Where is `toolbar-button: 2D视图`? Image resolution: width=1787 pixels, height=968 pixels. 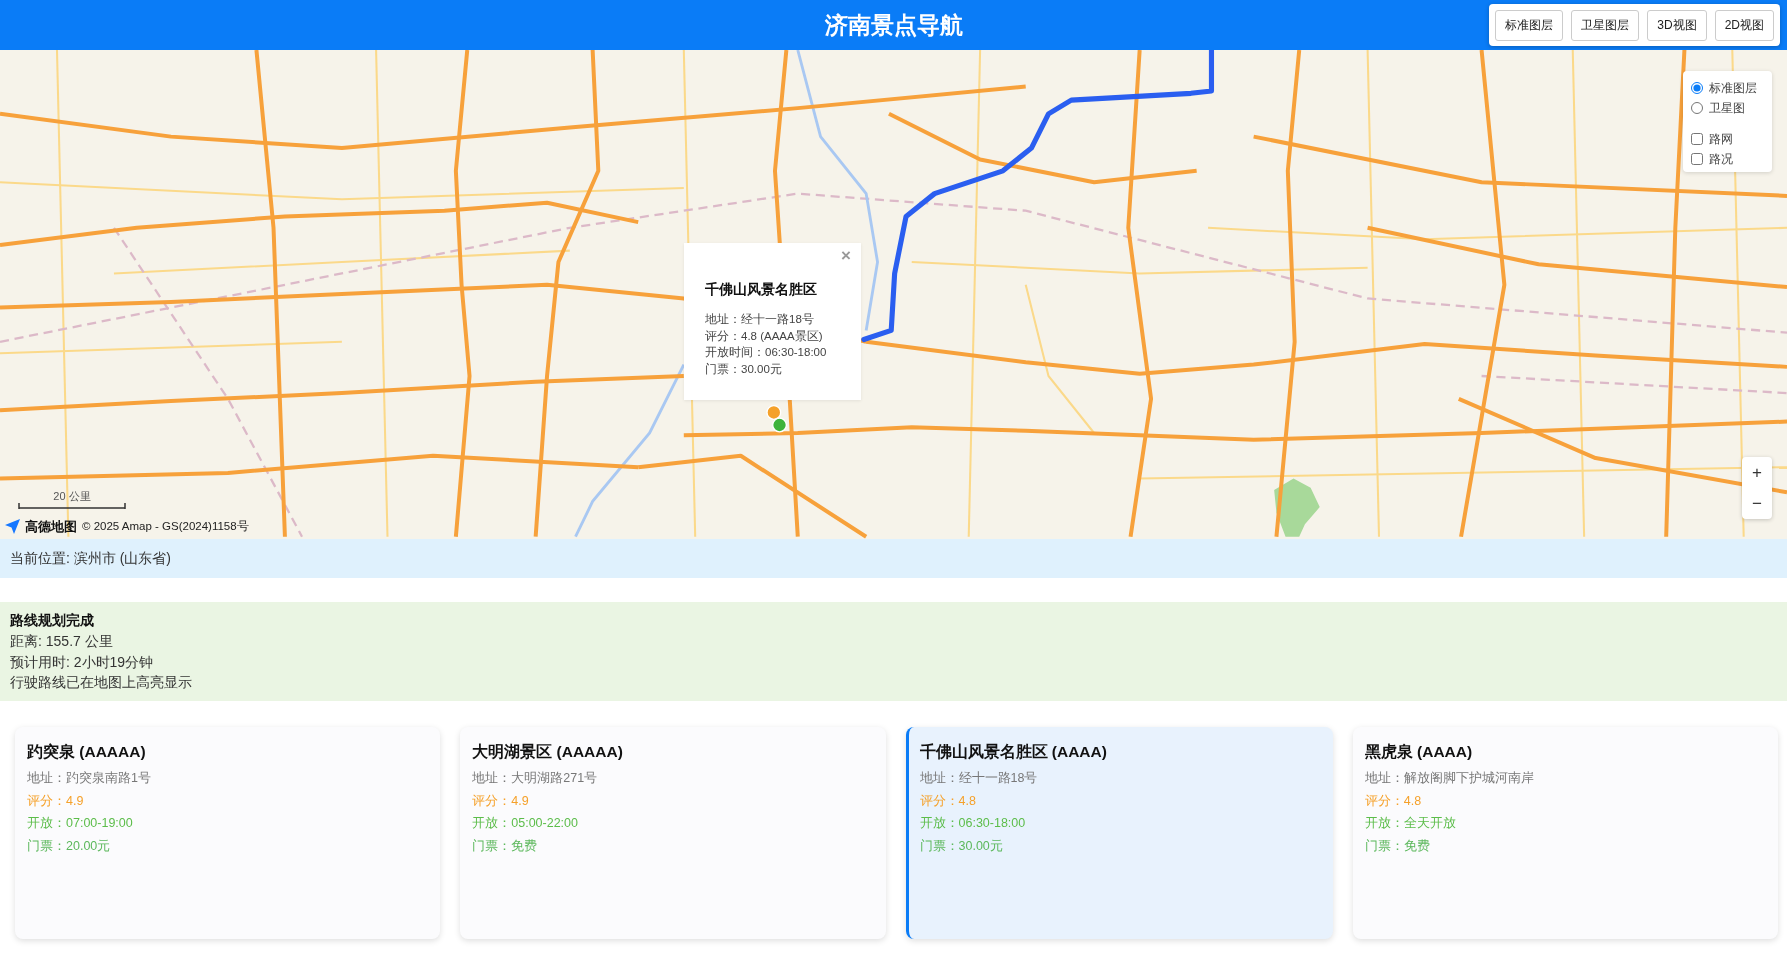
toolbar-button: 2D视图 is located at coordinates (1744, 25).